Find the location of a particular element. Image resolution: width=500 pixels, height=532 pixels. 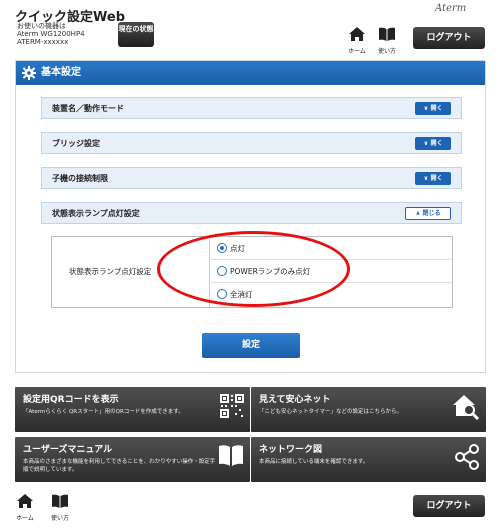

accordion-device-name: 装置名／動作モード ∨ 開く is located at coordinates (251, 108).